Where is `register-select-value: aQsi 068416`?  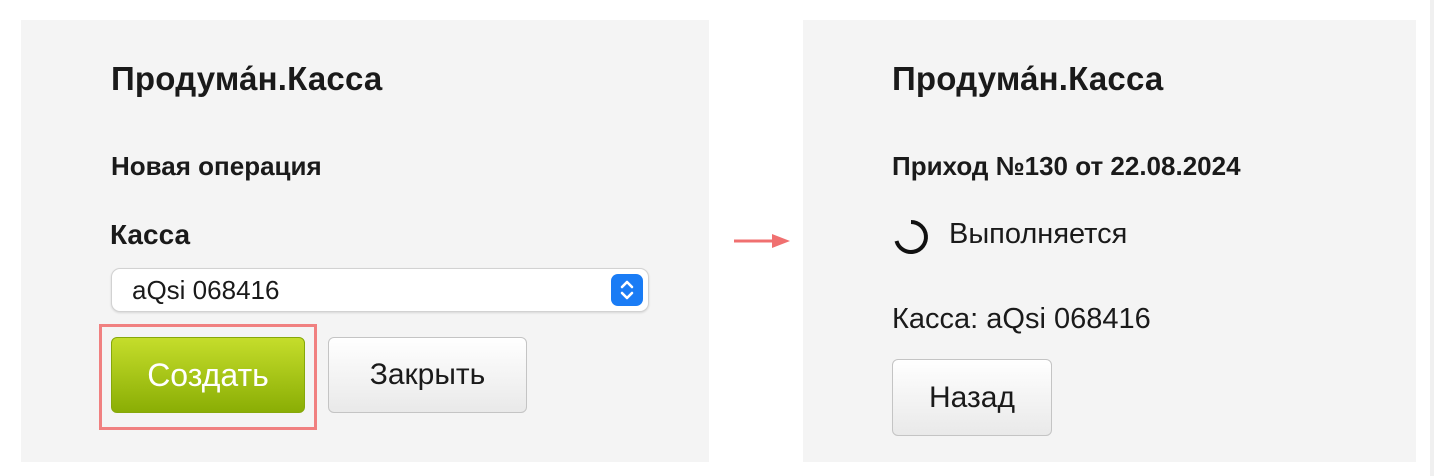
register-select-value: aQsi 068416 is located at coordinates (206, 290).